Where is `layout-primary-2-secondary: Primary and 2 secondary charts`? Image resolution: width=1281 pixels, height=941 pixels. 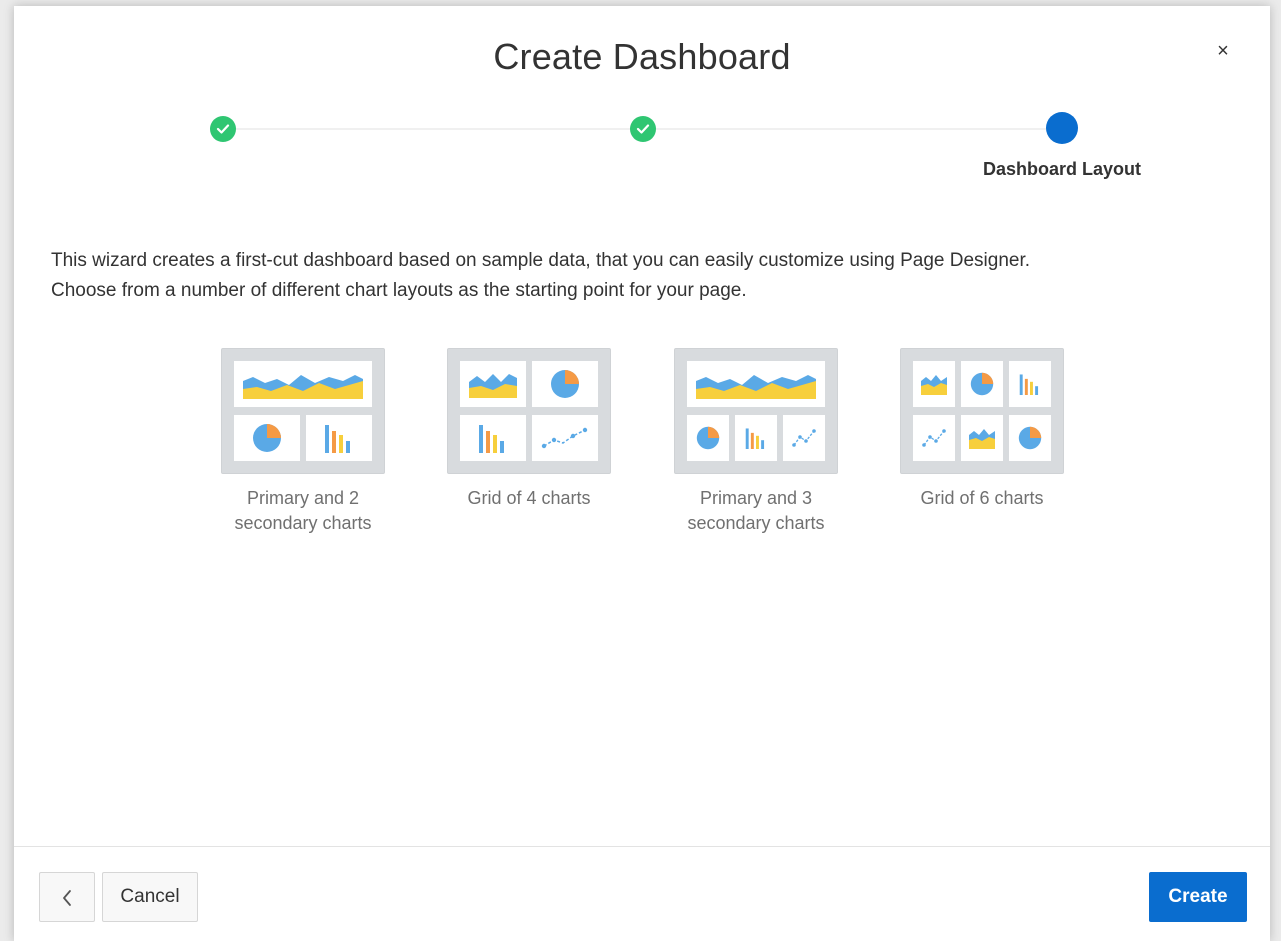 layout-primary-2-secondary: Primary and 2 secondary charts is located at coordinates (304, 442).